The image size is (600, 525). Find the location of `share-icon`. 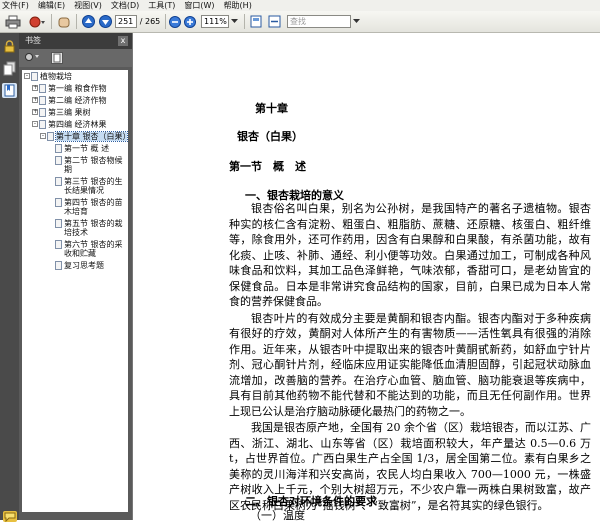

share-icon is located at coordinates (37, 21).